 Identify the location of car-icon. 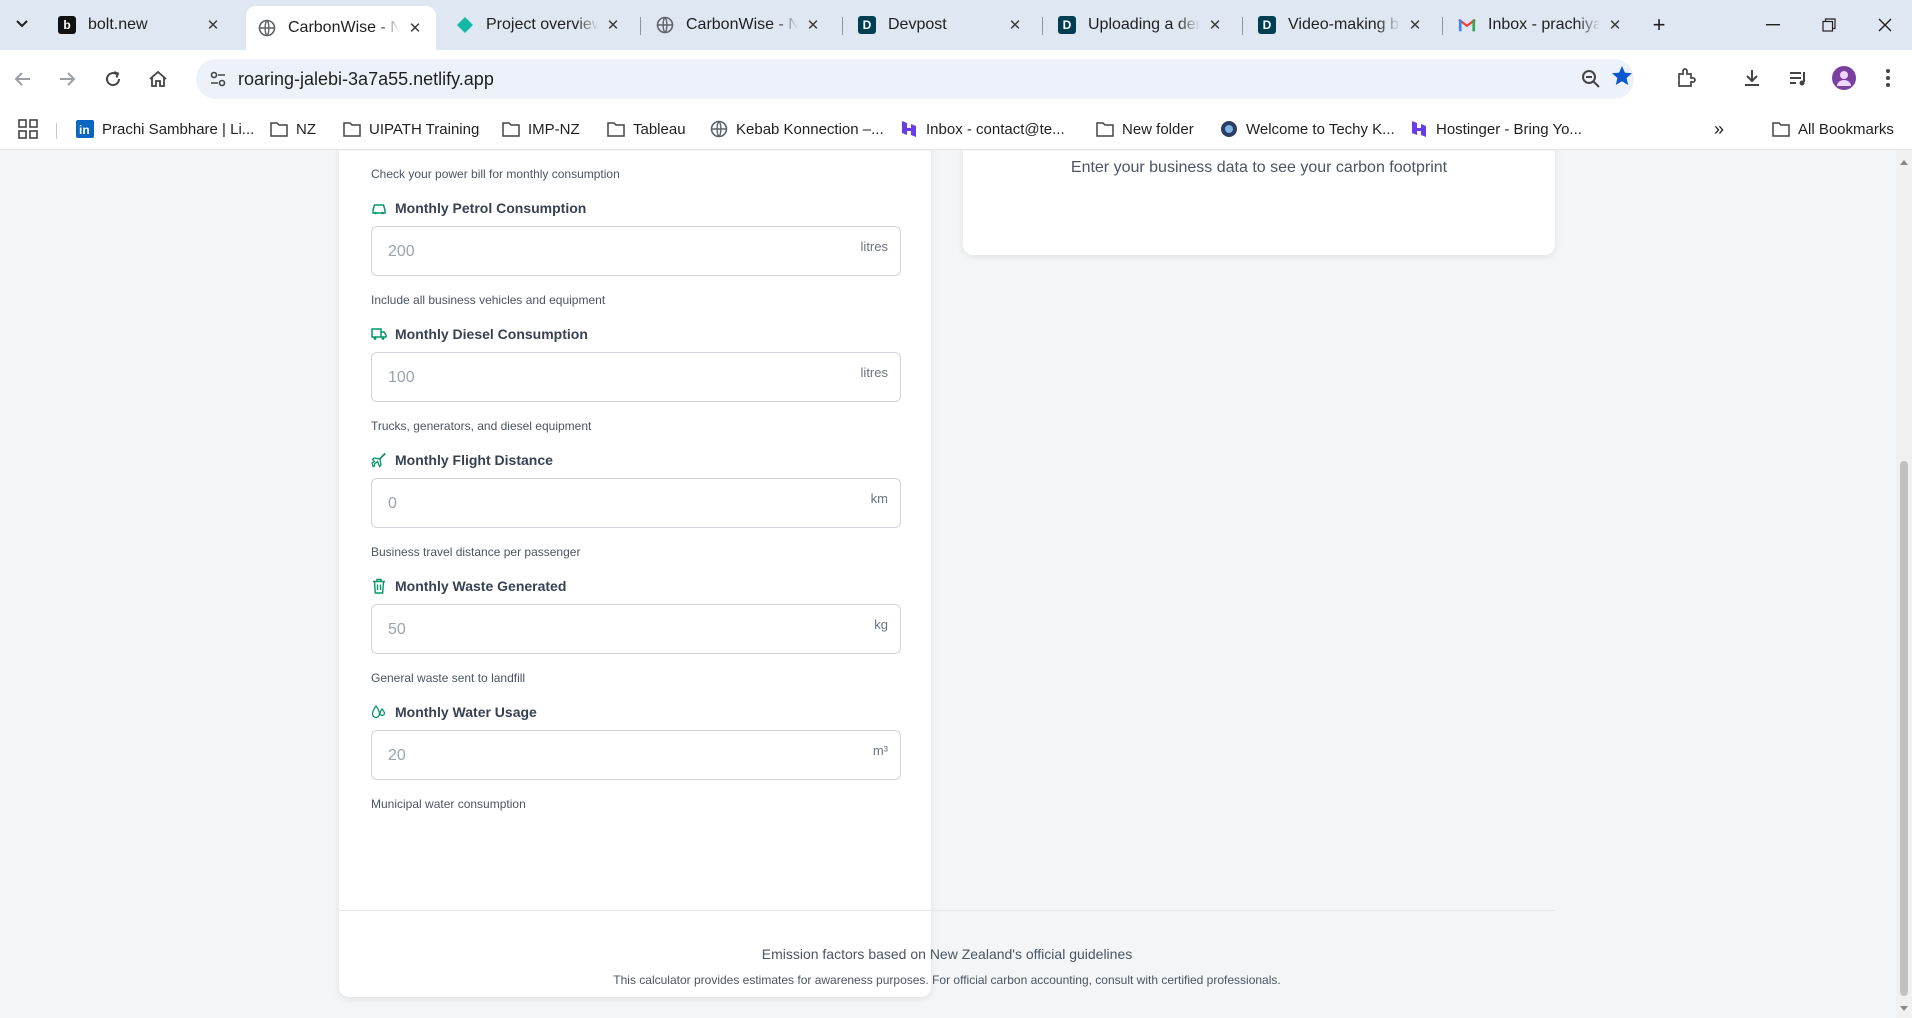
(379, 208).